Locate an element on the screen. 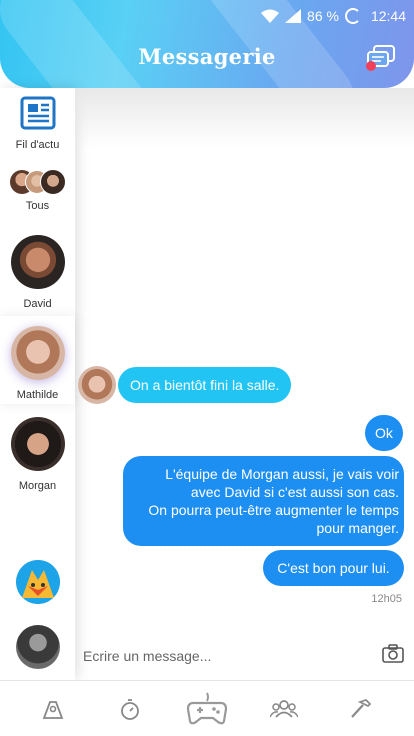  message-bubble-outgoing: Ok is located at coordinates (384, 433).